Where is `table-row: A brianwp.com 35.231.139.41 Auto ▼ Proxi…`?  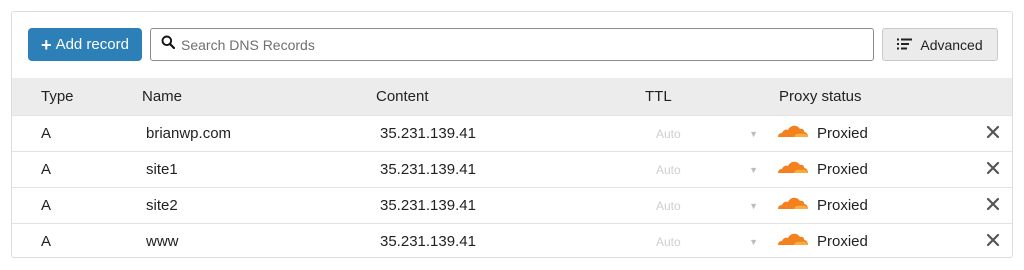 table-row: A brianwp.com 35.231.139.41 Auto ▼ Proxi… is located at coordinates (512, 133).